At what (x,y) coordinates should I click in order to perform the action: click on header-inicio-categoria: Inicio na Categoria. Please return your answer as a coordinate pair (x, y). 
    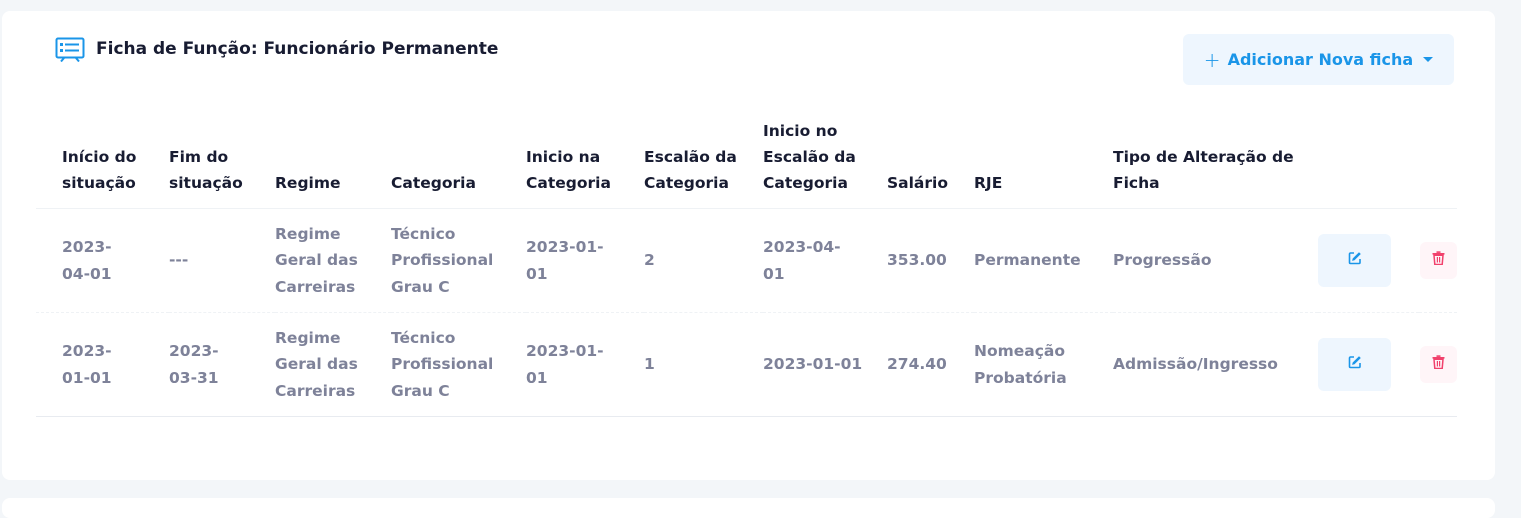
    Looking at the image, I should click on (585, 163).